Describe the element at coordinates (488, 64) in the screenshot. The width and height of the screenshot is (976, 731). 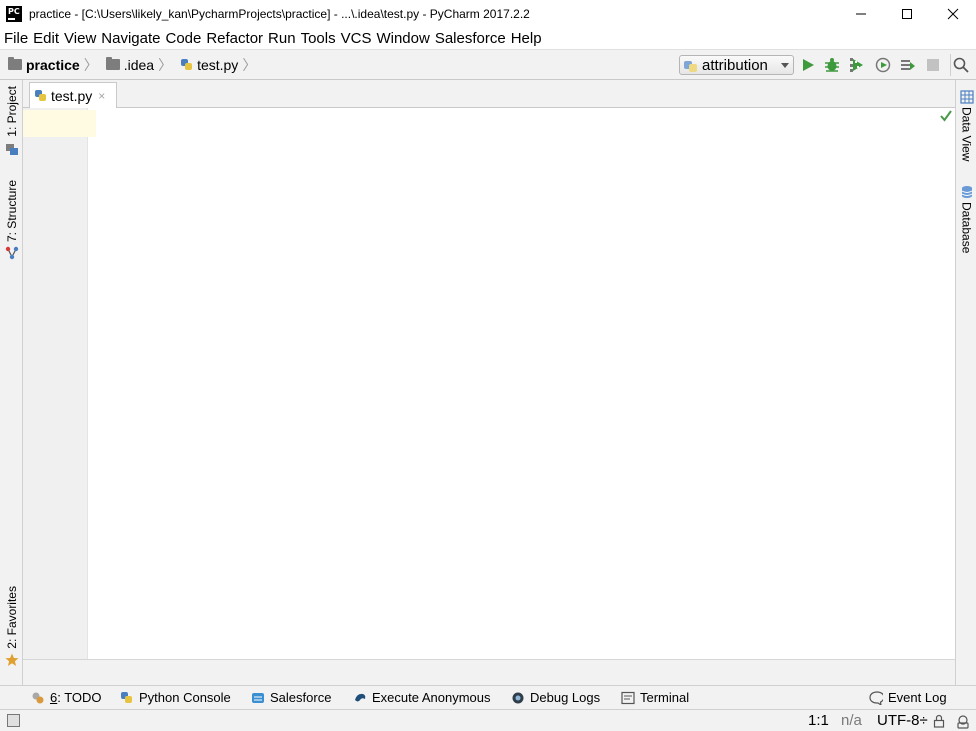
I see `navigation-bar: practice 〉 .idea 〉 test.py 〉 attribution` at that location.